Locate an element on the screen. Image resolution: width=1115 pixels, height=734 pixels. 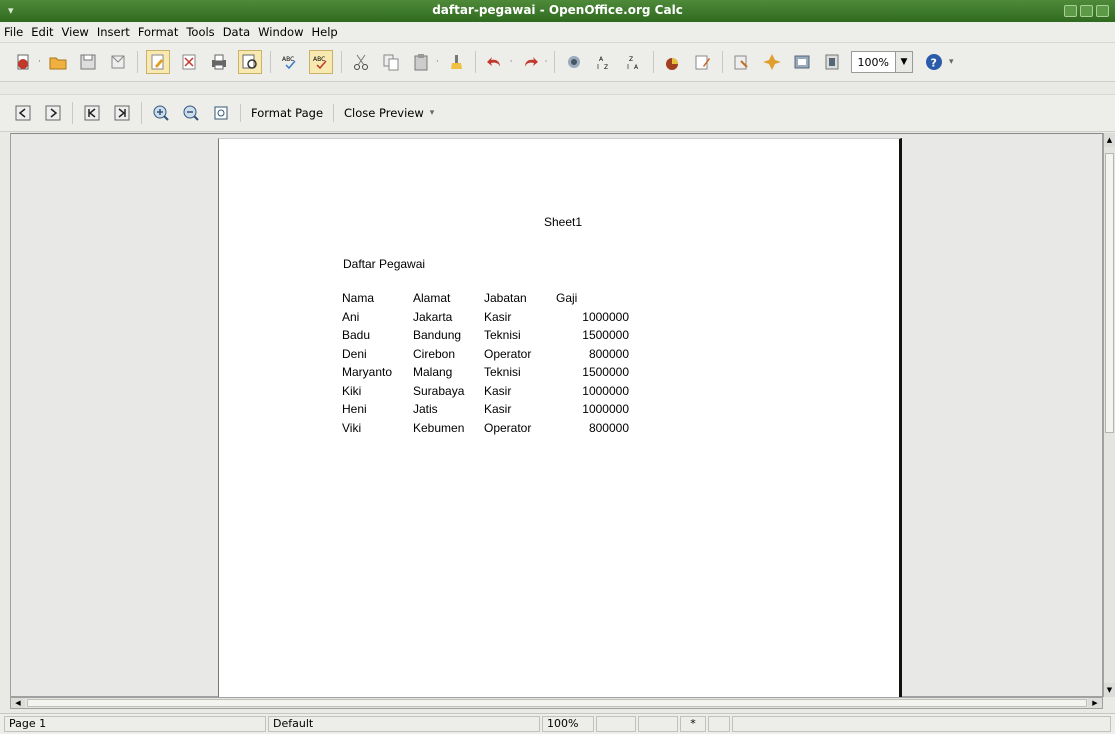
status-selection-mode is located at coordinates (658, 724).